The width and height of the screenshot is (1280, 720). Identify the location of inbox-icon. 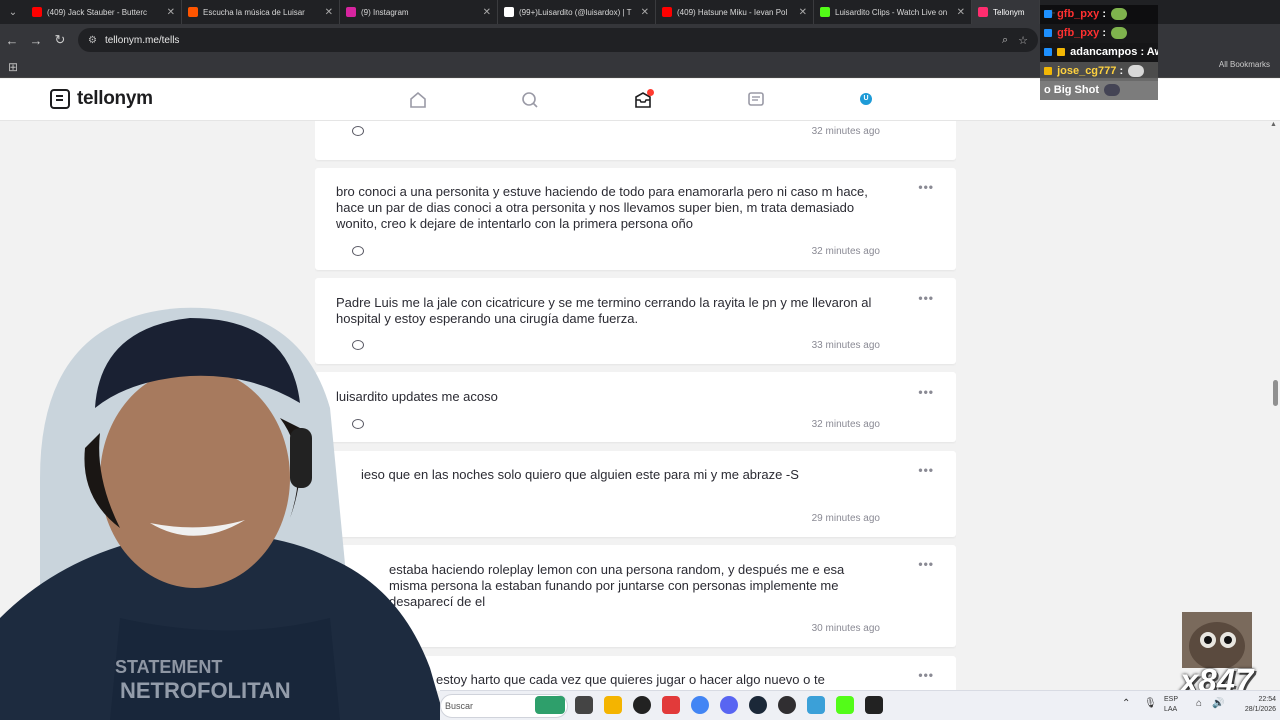
(643, 100).